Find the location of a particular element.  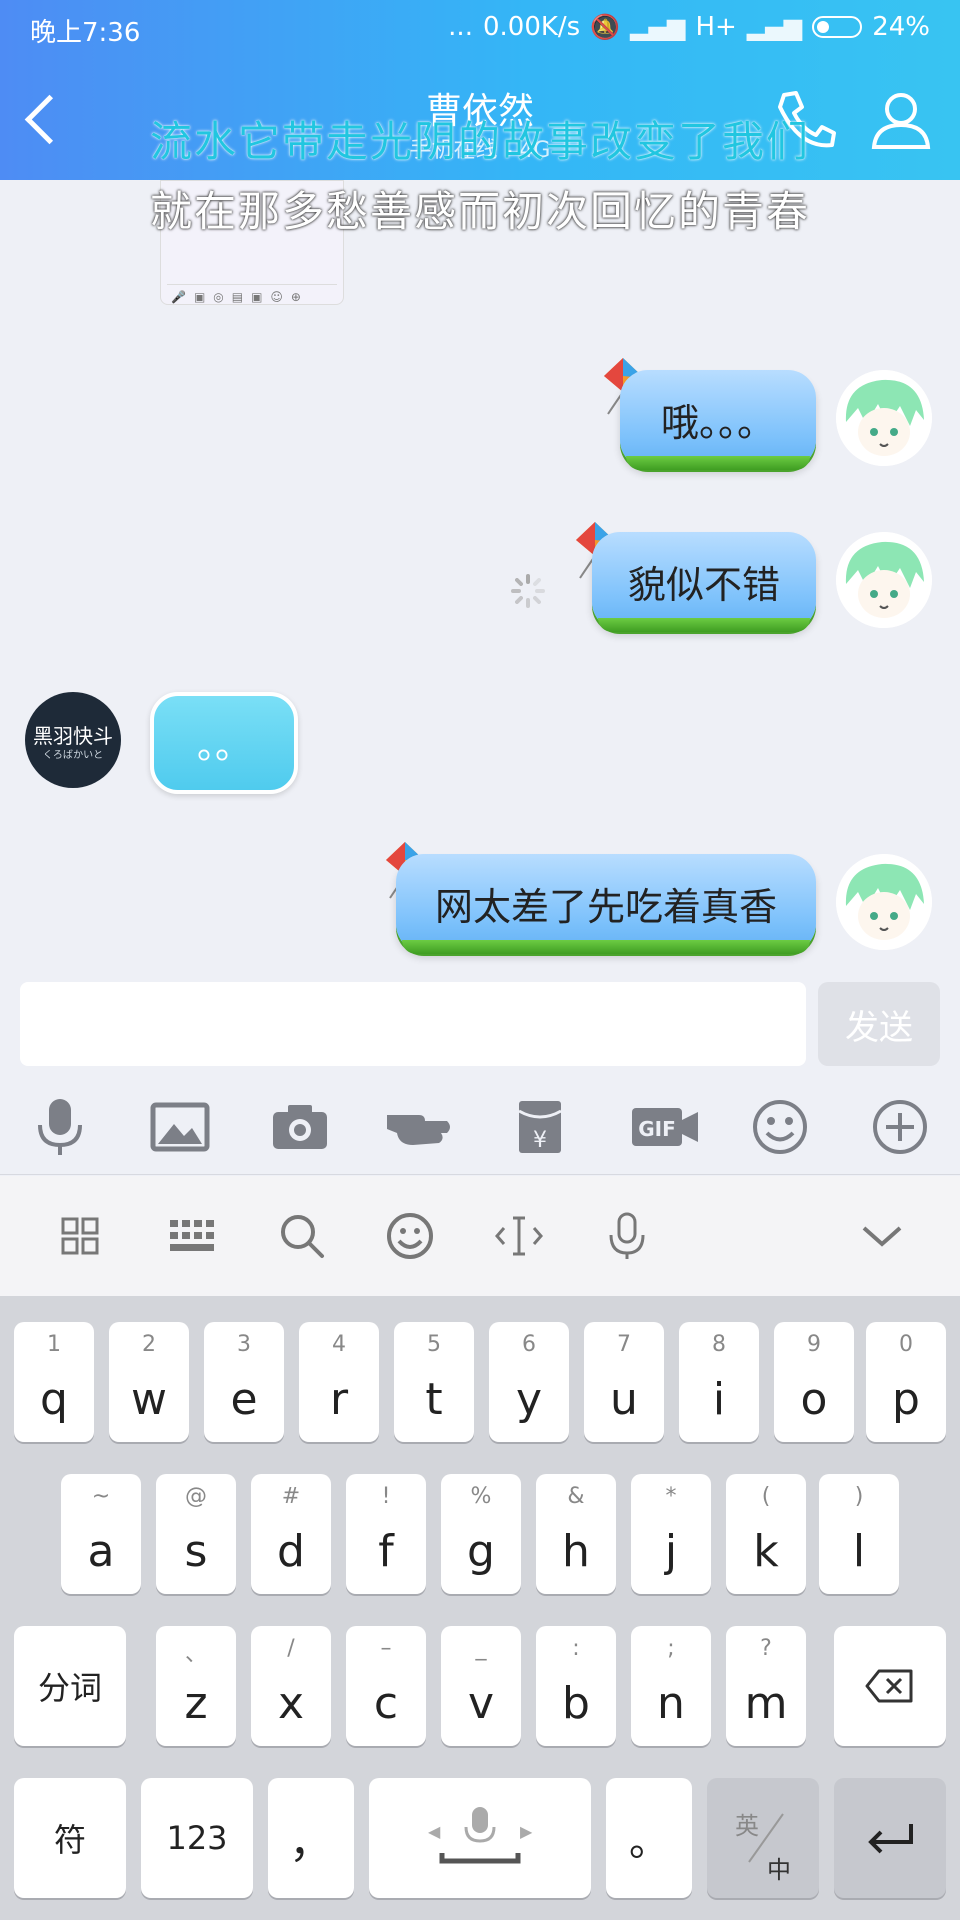

grid-icon is located at coordinates (80, 1236).